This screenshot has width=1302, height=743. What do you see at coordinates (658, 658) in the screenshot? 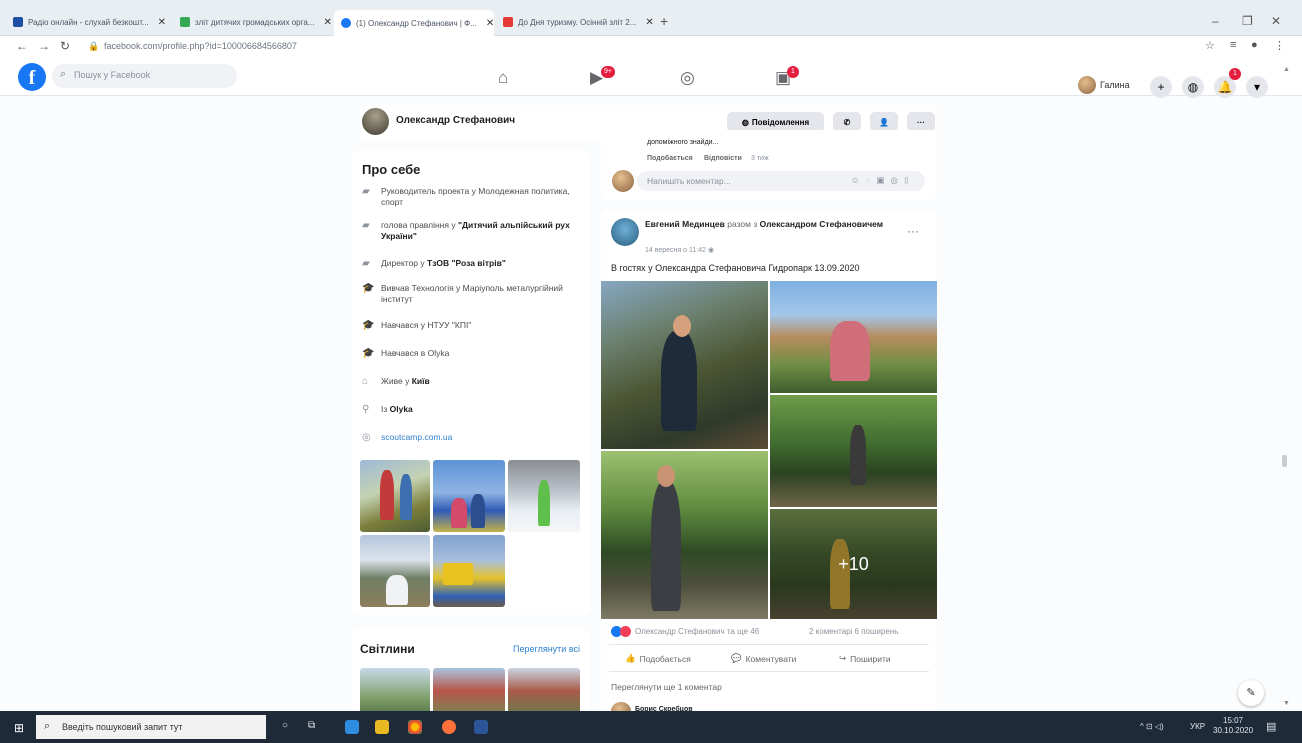
I see `like-button: 👍 Подобається` at bounding box center [658, 658].